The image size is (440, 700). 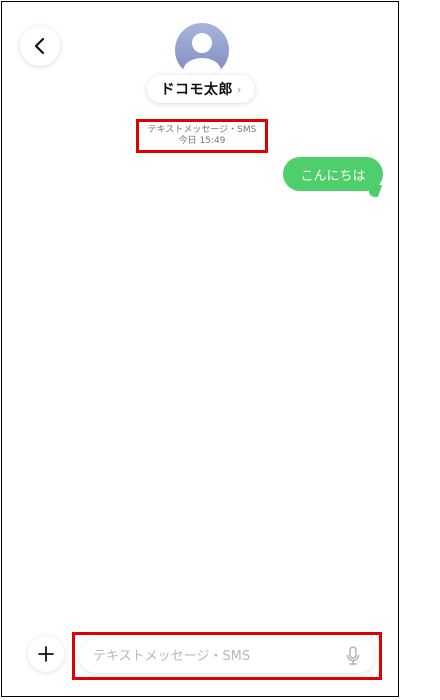 I want to click on message-composer, so click(x=227, y=656).